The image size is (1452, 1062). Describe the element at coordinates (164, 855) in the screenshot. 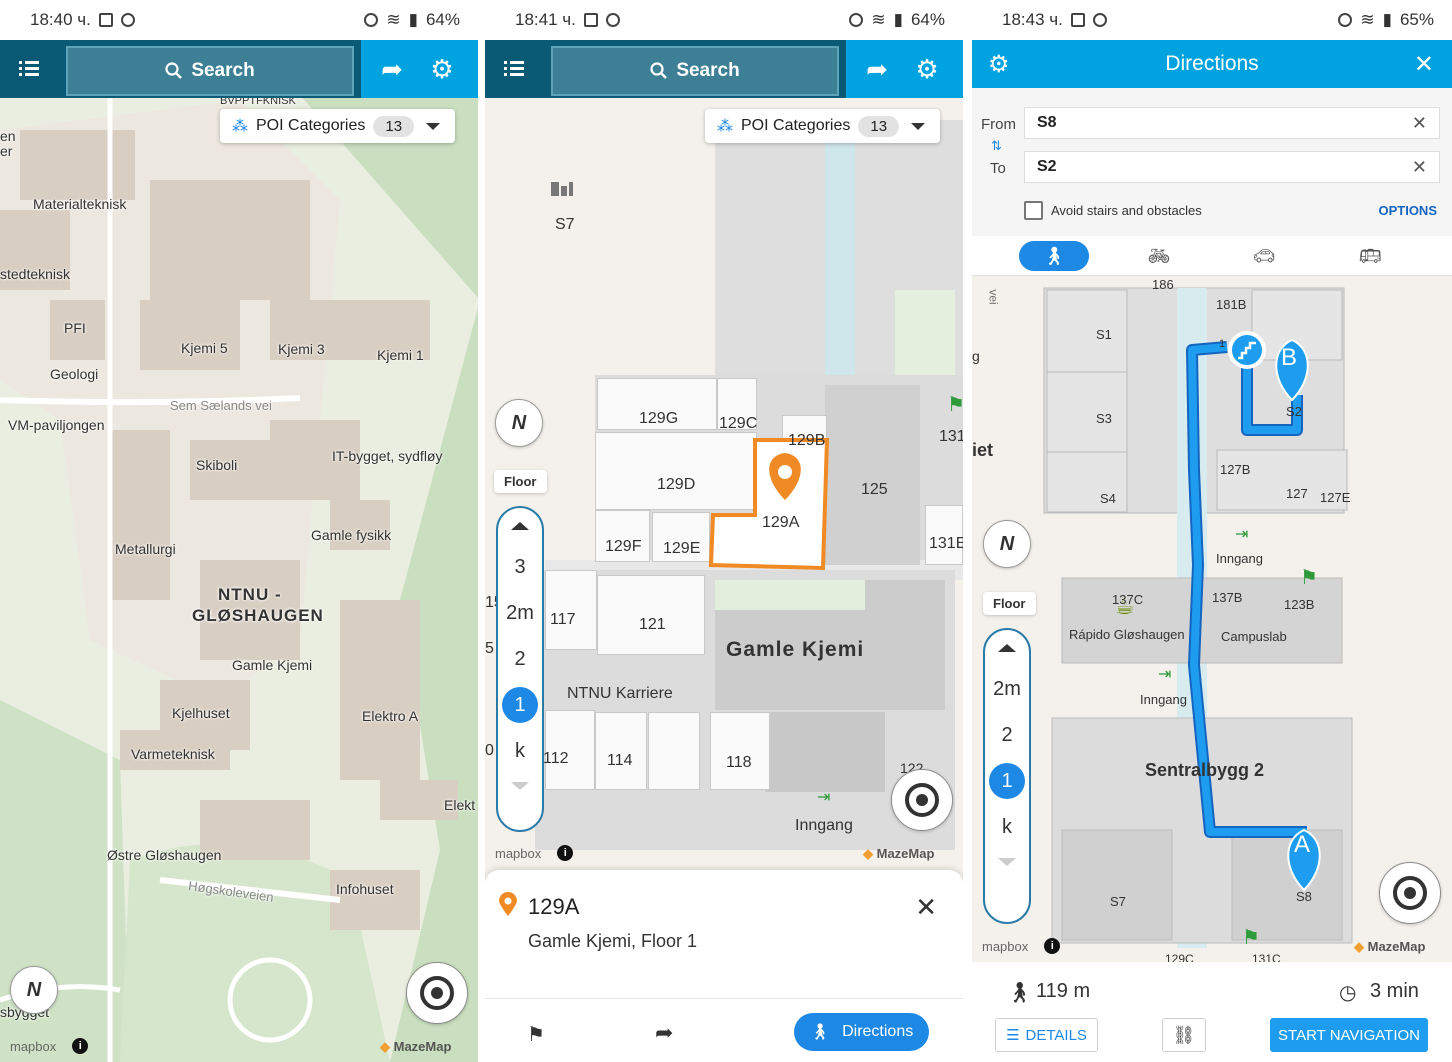

I see `map-label: Østre Gløshaugen` at that location.